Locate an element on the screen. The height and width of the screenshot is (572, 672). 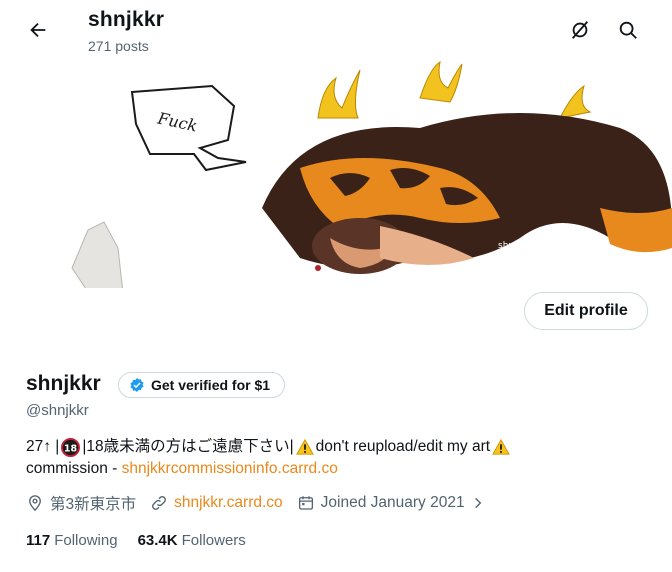
following-link: 117 Following is located at coordinates (72, 540).